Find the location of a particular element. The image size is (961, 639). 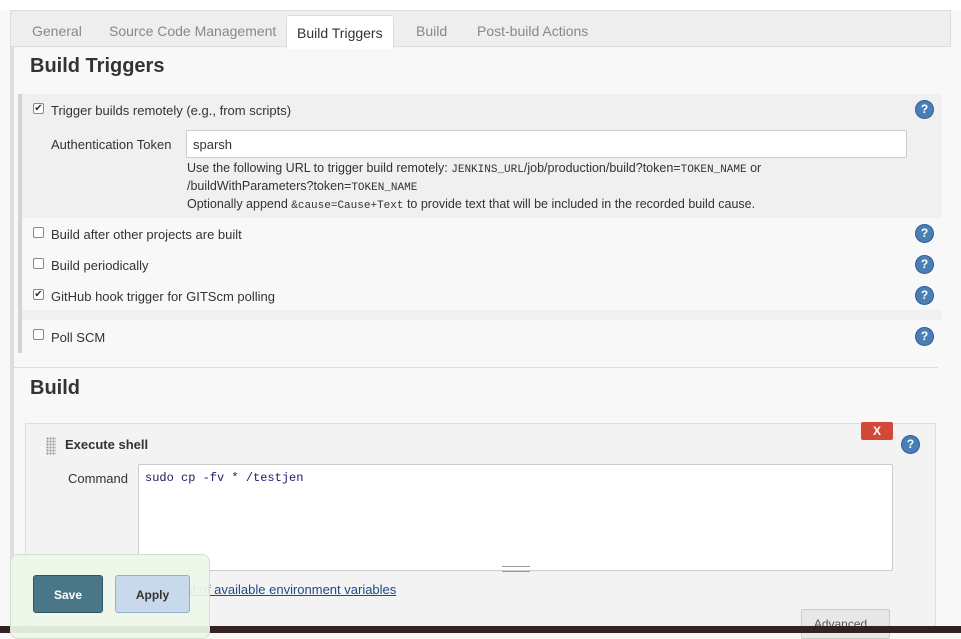

top-strip is located at coordinates (480, 5).